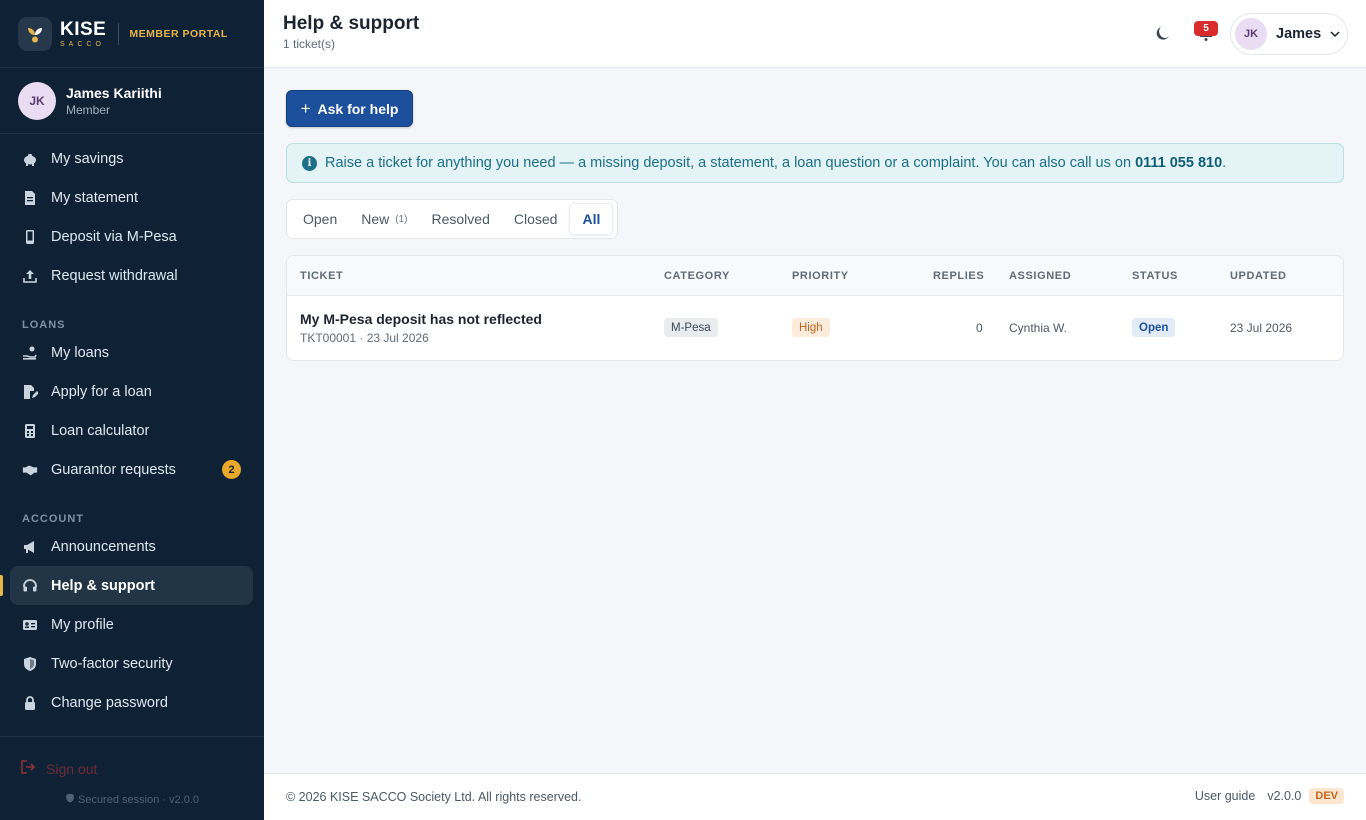  I want to click on ask-for-help-button: + Ask for help, so click(349, 108).